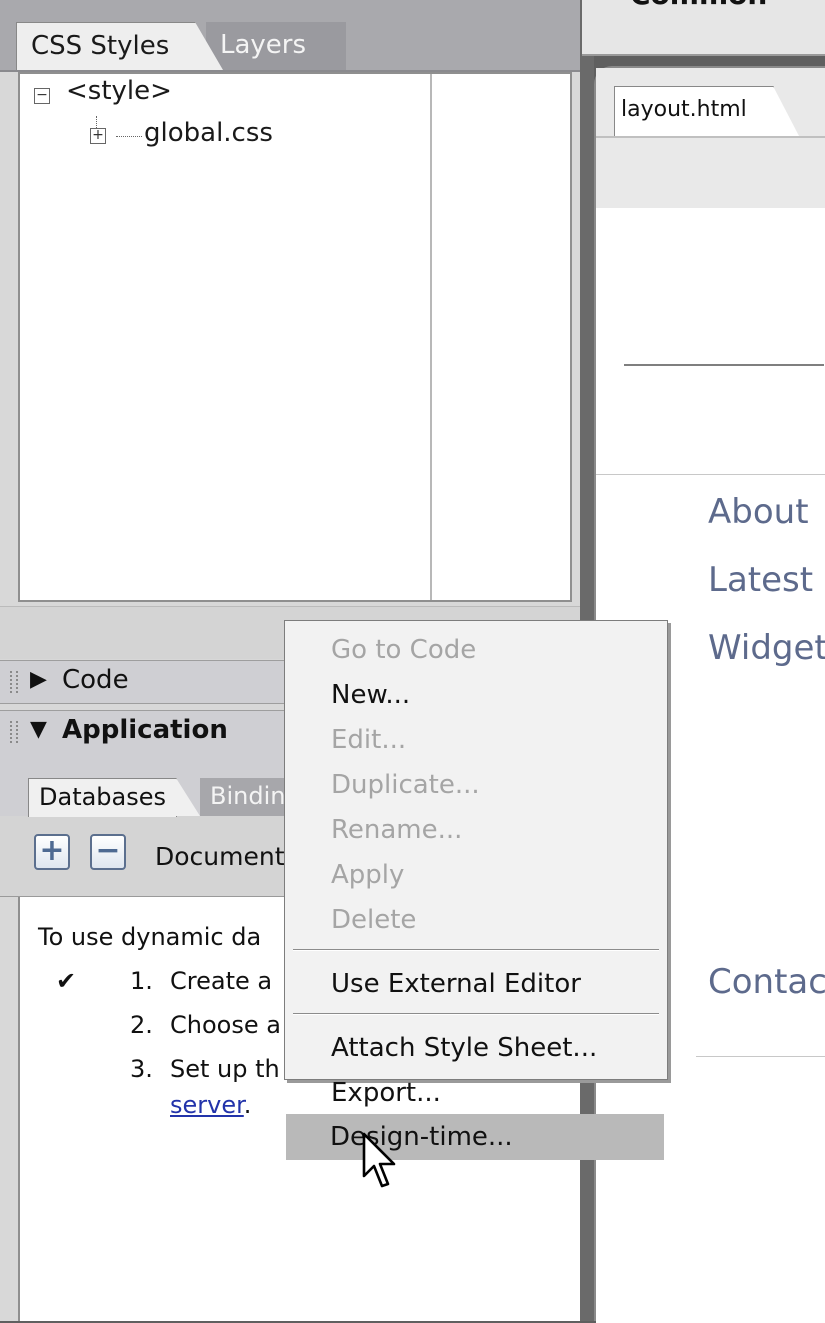 The image size is (825, 1323). I want to click on menu-item-apply: Apply, so click(476, 875).